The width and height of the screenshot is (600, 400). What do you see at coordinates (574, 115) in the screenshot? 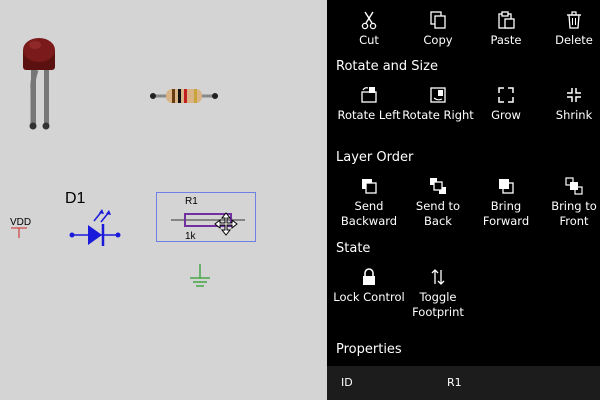
I see `shrink-label: Shrink` at bounding box center [574, 115].